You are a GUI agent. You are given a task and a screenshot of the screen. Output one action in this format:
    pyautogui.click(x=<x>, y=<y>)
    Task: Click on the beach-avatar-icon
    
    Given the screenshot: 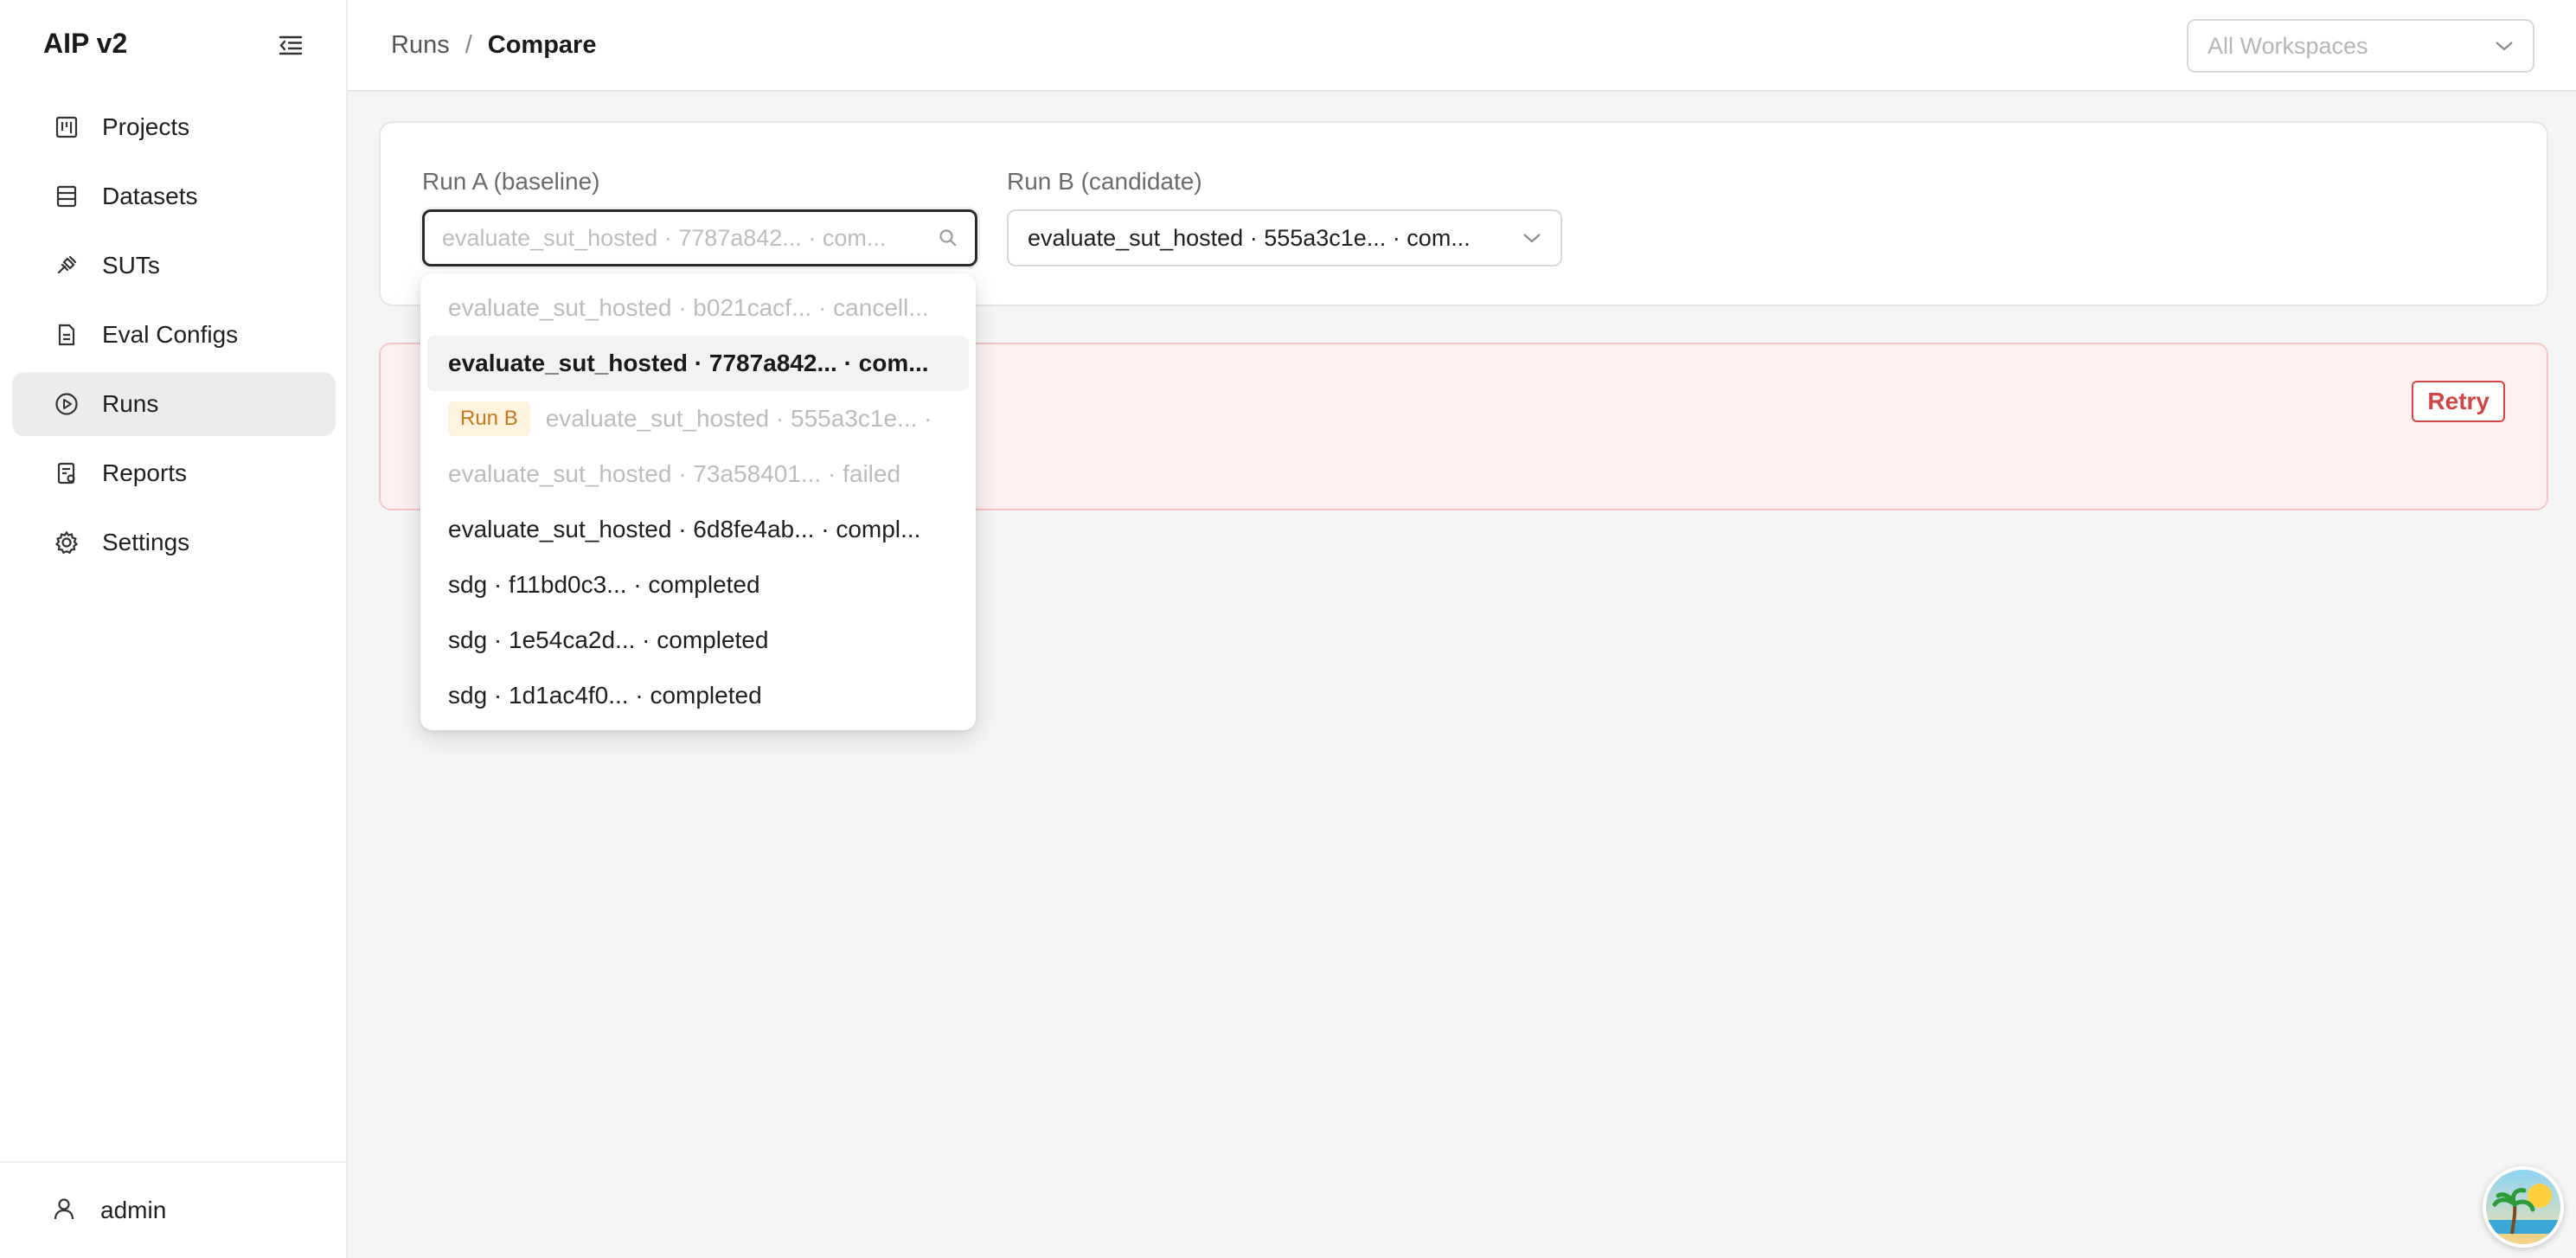 What is the action you would take?
    pyautogui.click(x=2523, y=1207)
    